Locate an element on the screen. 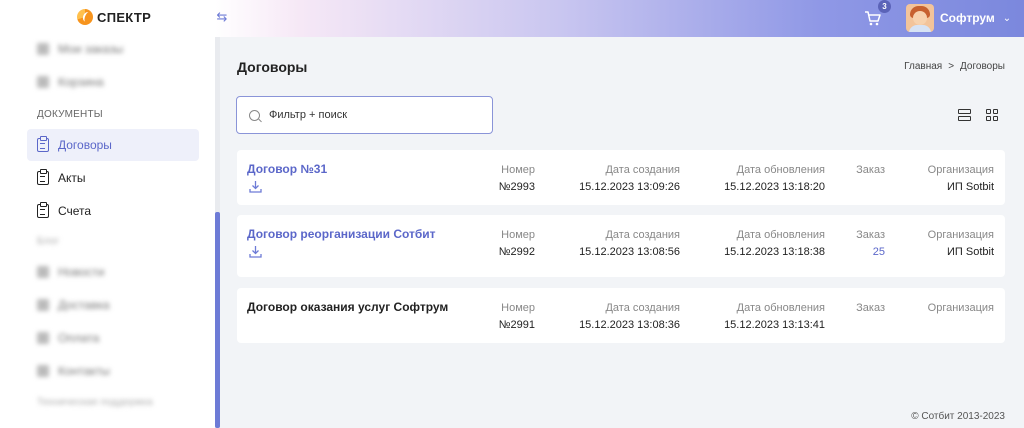  sidebar-item-orders: Мои заказы is located at coordinates (113, 49).